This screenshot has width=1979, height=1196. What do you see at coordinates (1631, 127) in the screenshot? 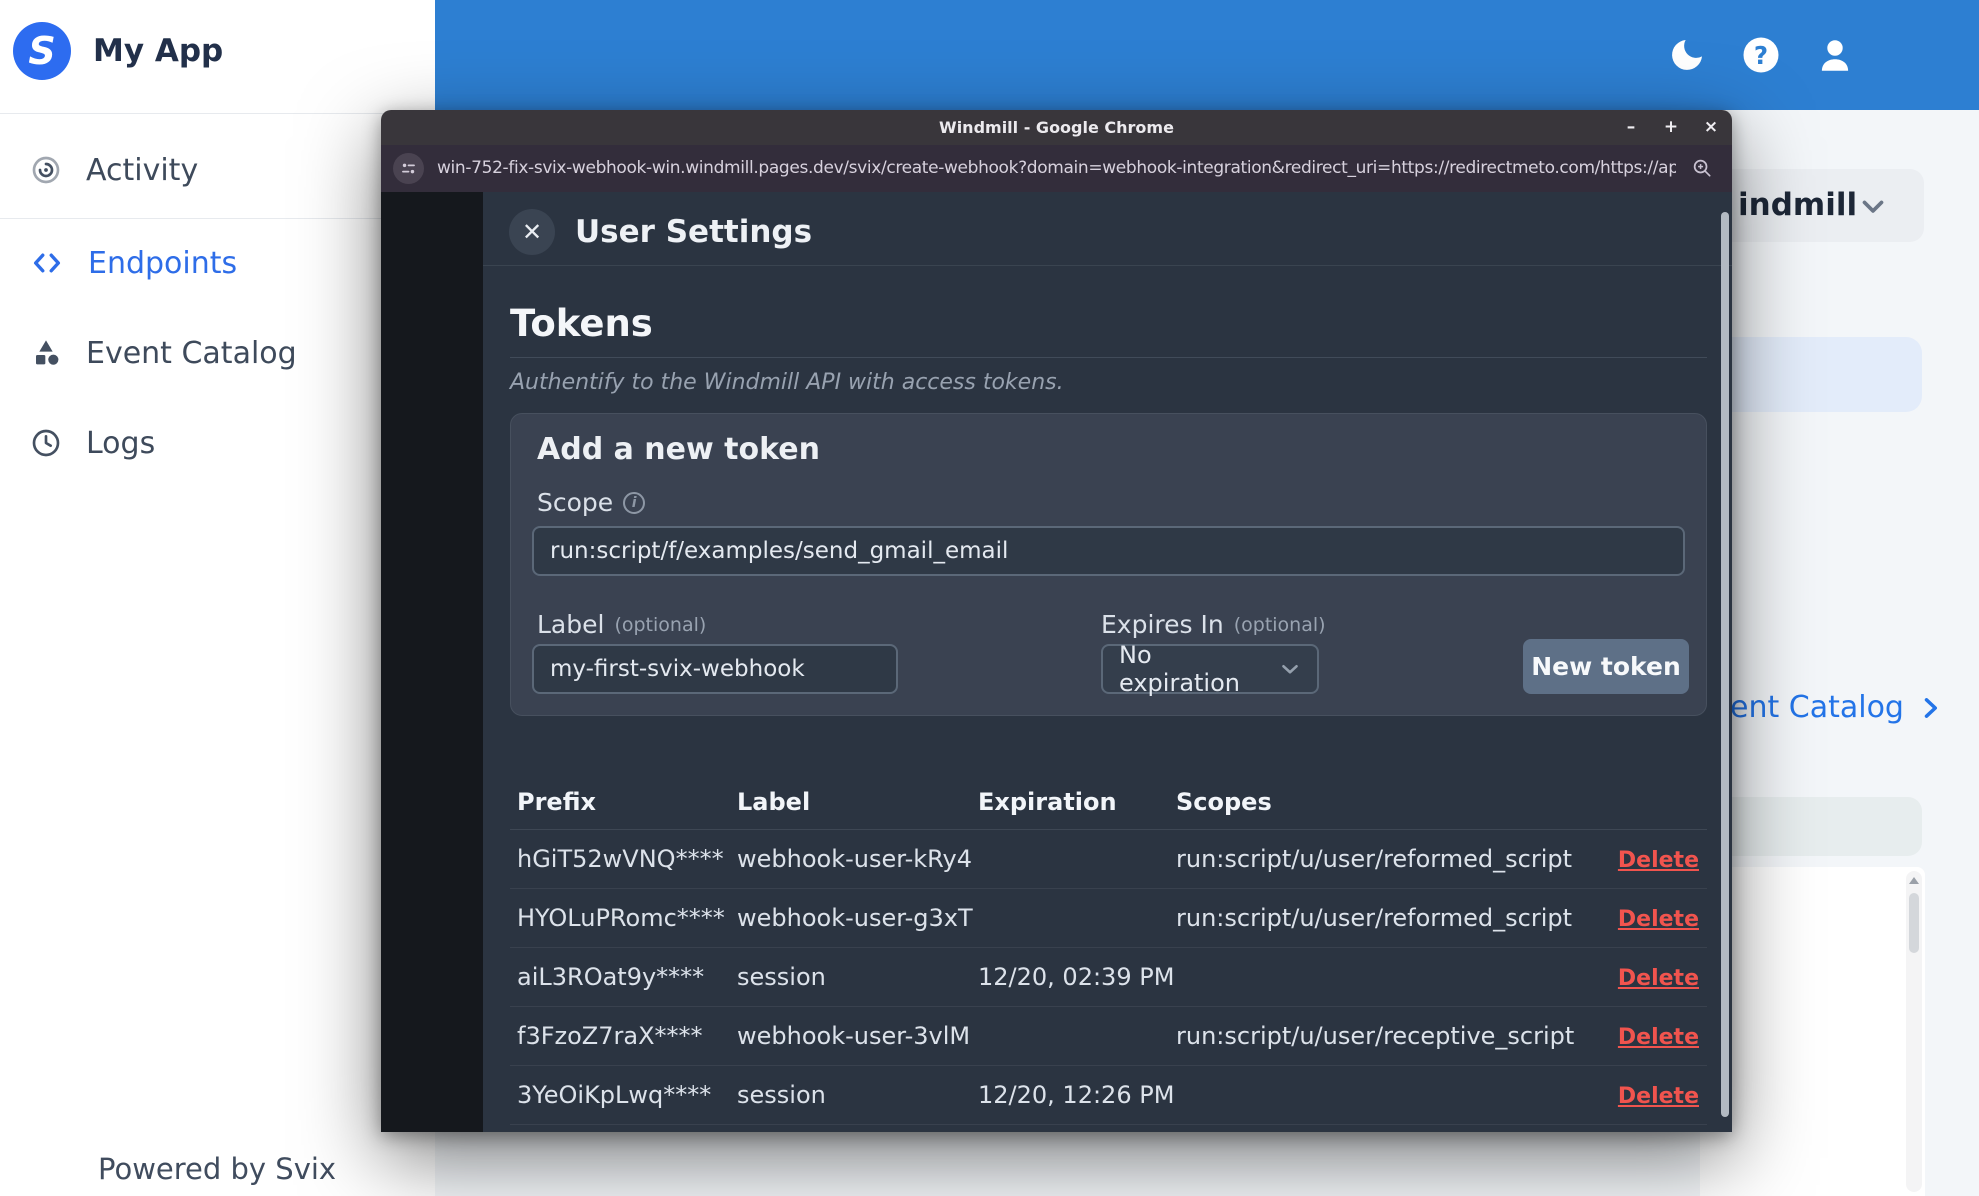
I see `minimize-button: –` at bounding box center [1631, 127].